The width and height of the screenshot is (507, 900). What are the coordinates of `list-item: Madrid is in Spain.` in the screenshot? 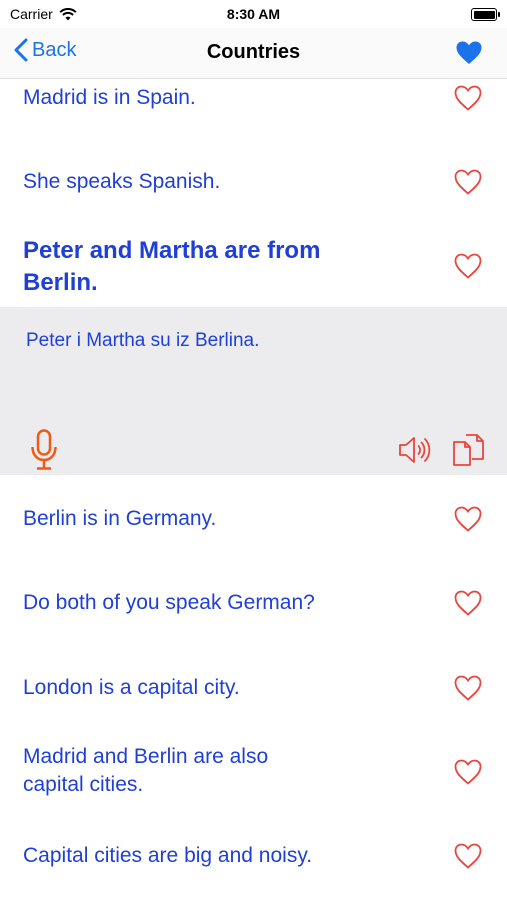 It's located at (253, 108).